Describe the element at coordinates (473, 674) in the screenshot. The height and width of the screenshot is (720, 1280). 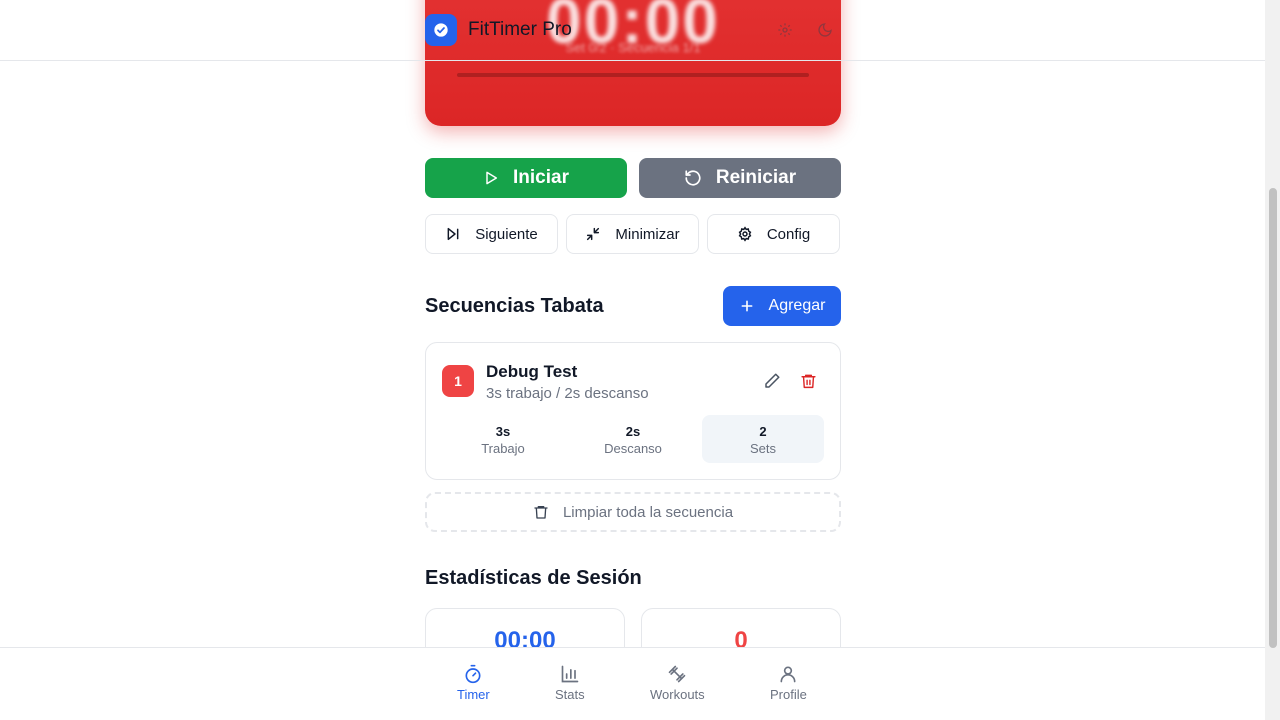
I see `timer-icon` at that location.